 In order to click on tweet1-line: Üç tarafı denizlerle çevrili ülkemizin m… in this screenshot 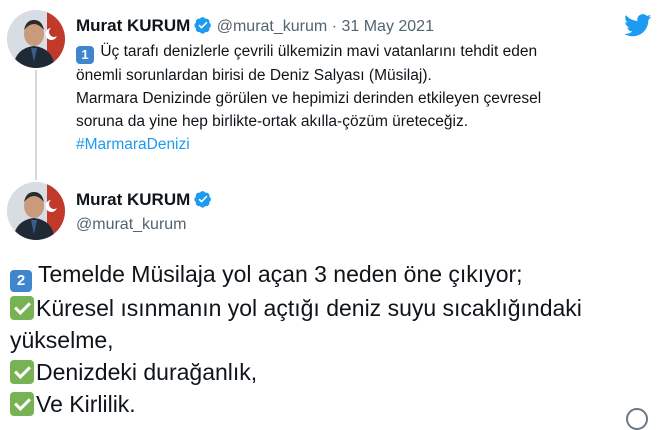, I will do `click(319, 51)`.